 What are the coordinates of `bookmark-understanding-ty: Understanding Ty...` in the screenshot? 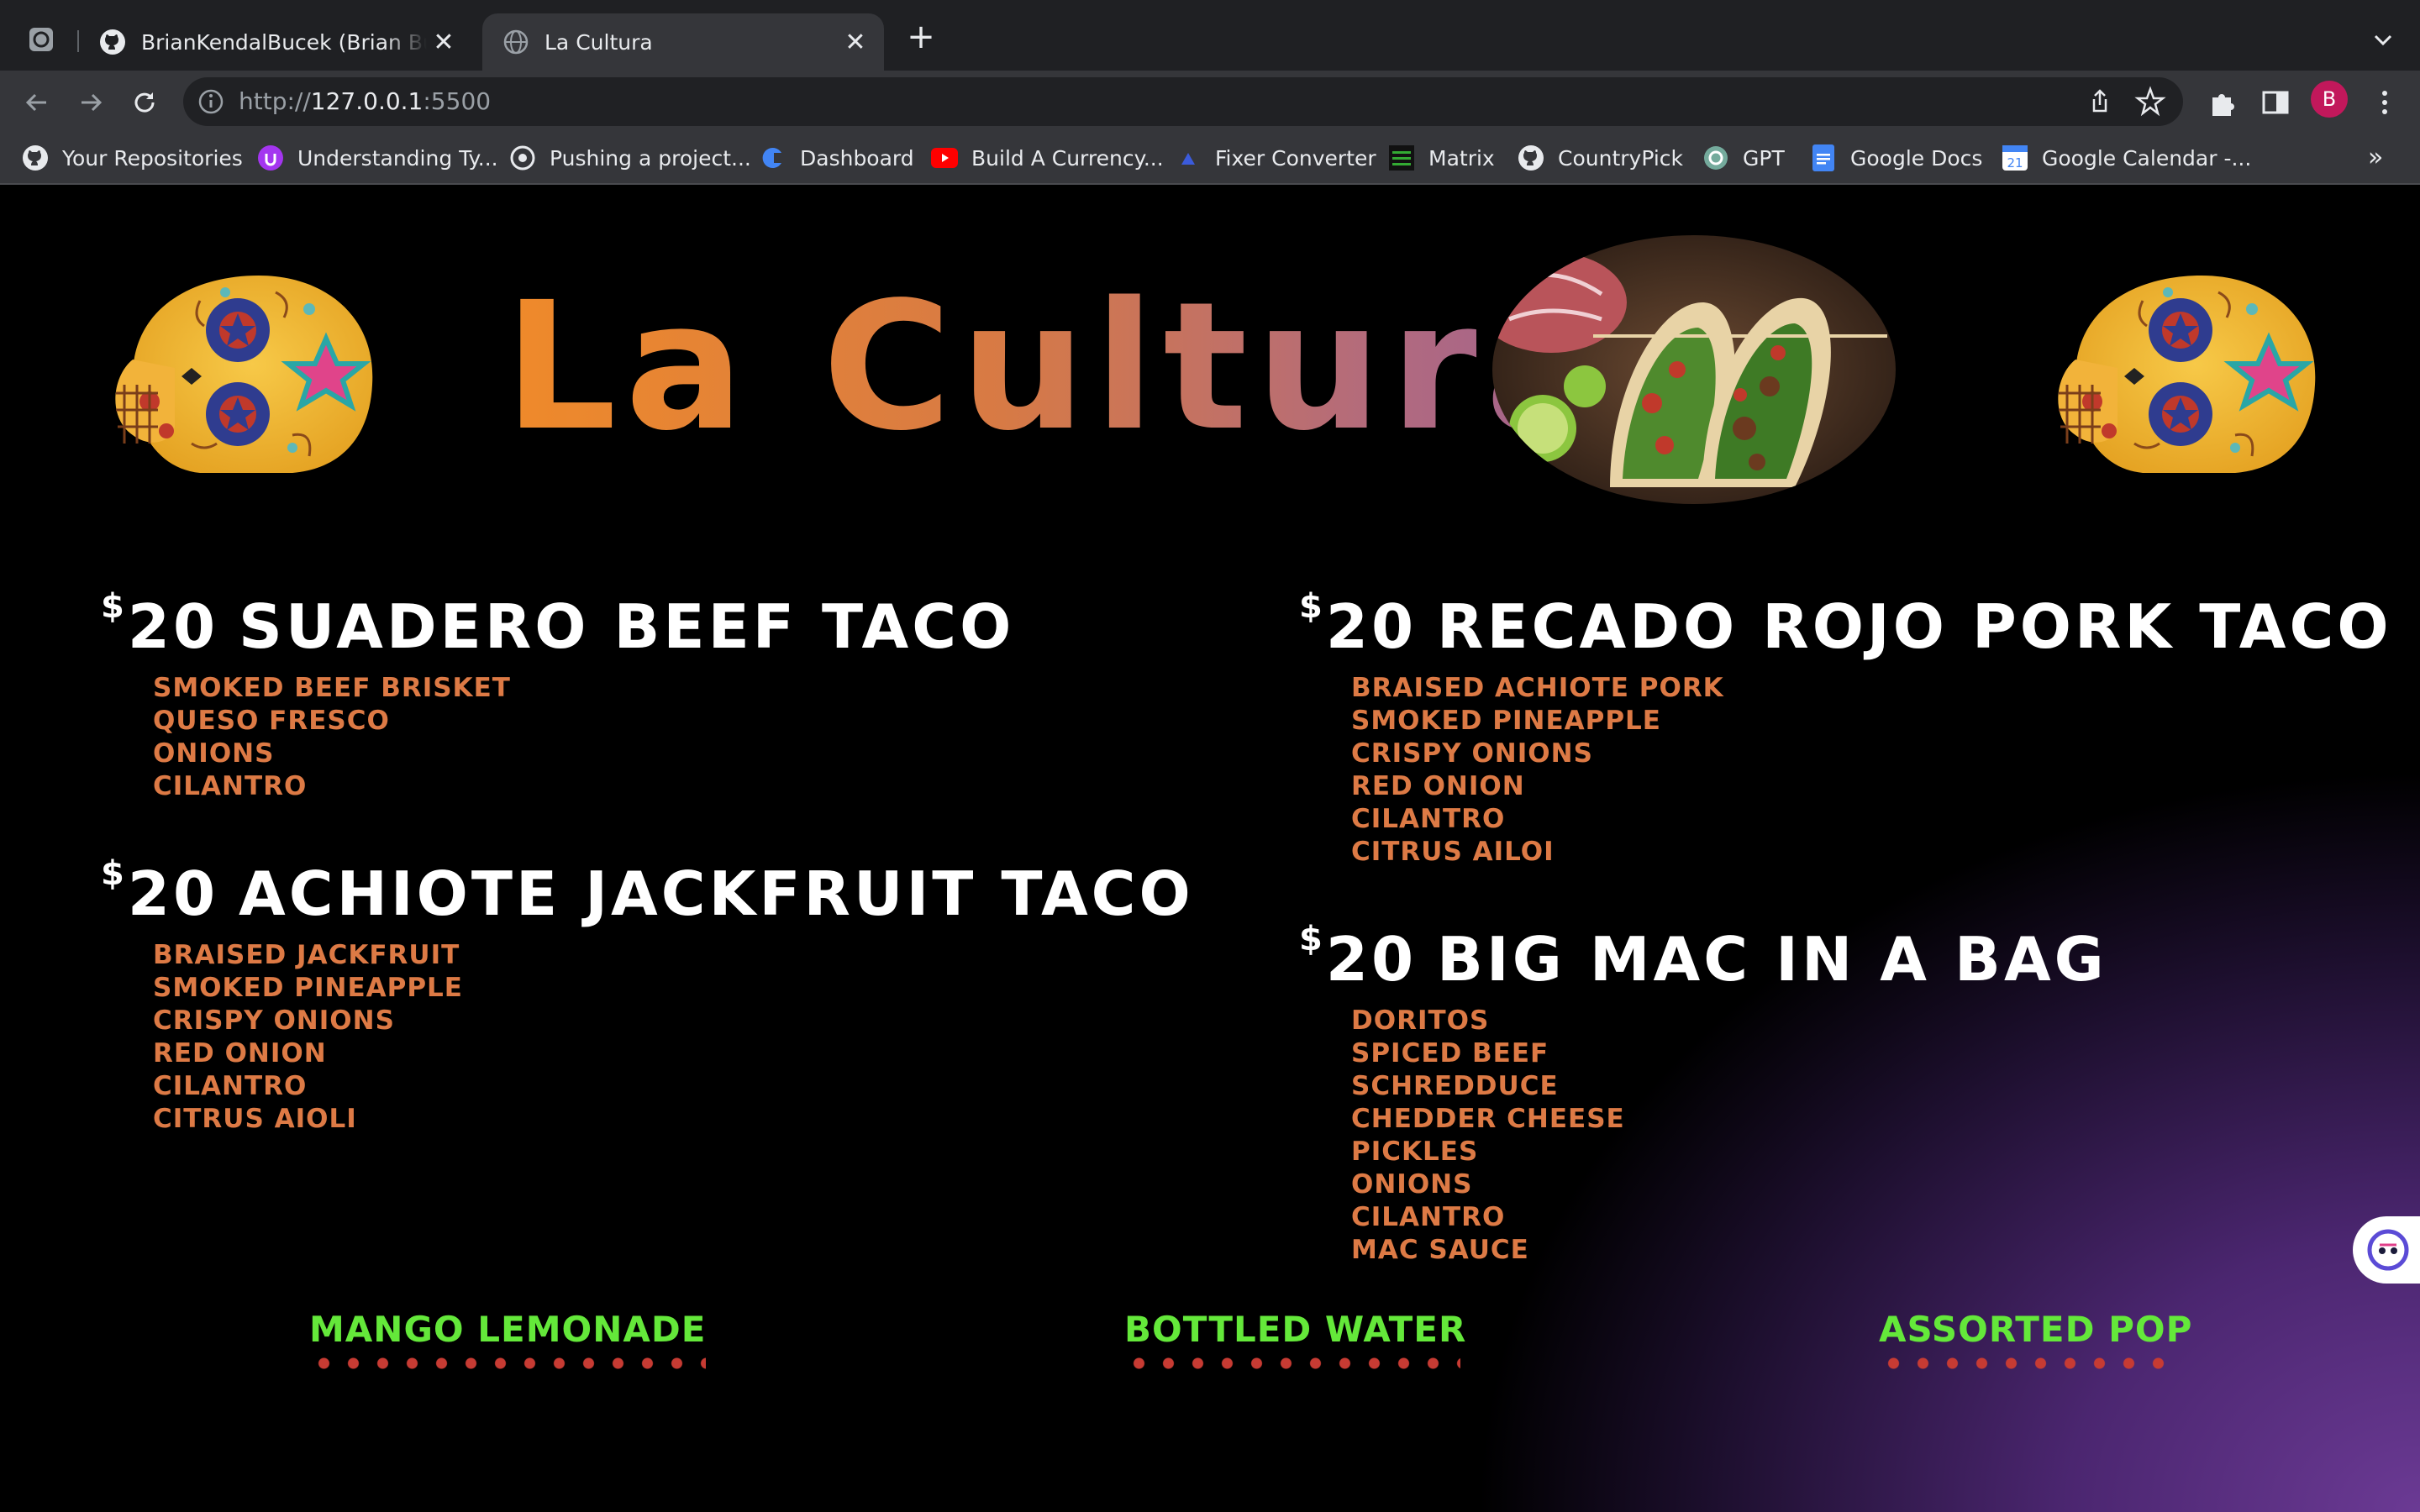 It's located at (377, 158).